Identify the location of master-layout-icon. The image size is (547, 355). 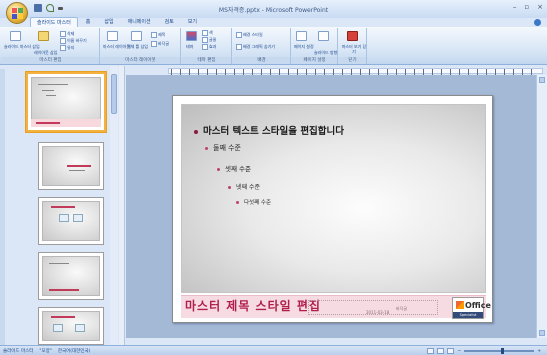
(112, 36).